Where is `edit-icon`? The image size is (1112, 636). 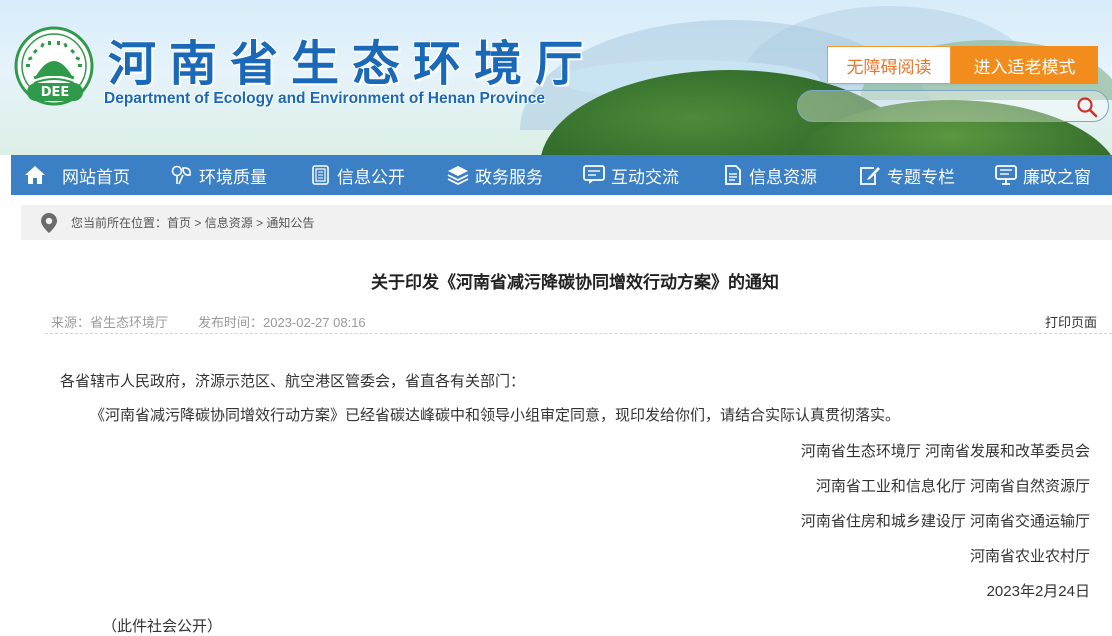
edit-icon is located at coordinates (870, 176).